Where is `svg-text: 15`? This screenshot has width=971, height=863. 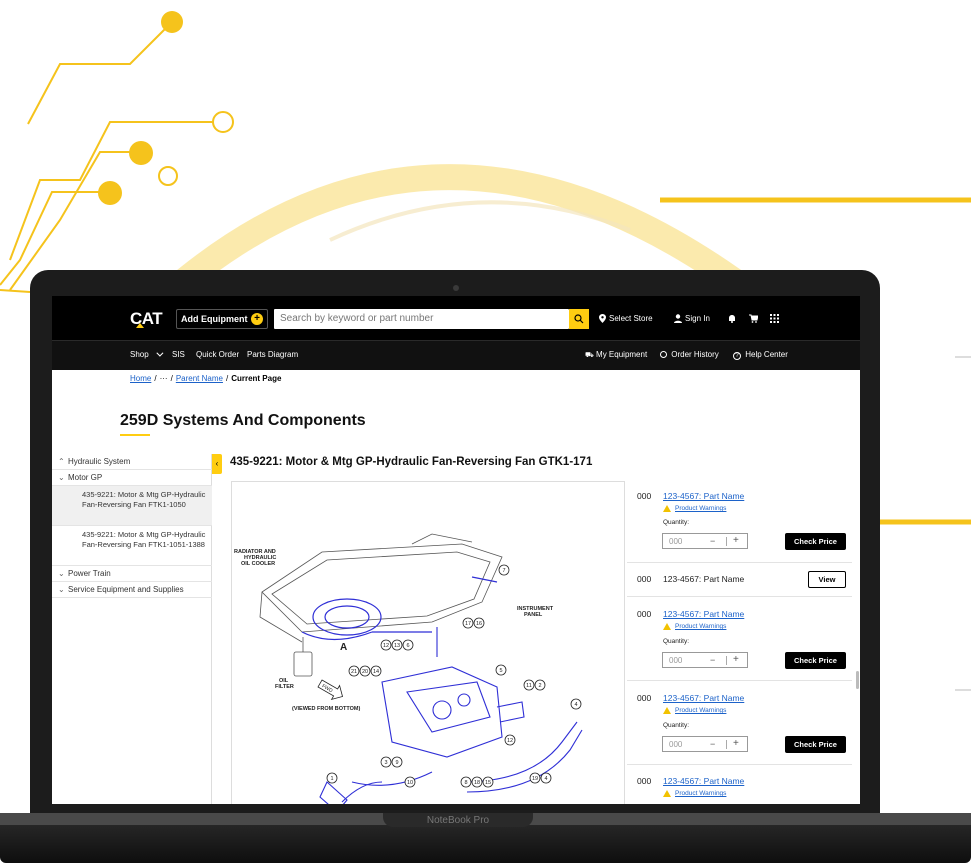
svg-text: 15 is located at coordinates (488, 783).